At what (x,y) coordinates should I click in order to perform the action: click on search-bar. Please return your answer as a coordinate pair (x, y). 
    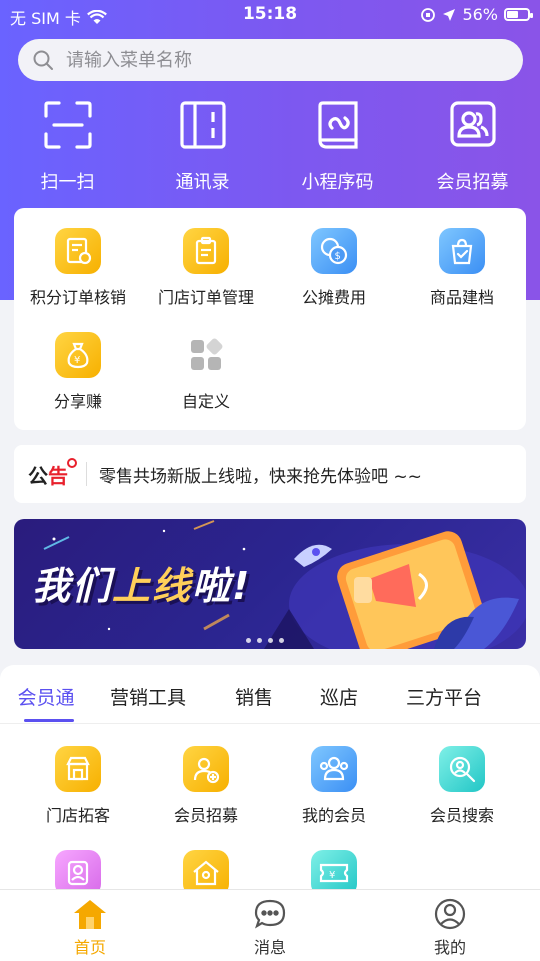
    Looking at the image, I should click on (270, 60).